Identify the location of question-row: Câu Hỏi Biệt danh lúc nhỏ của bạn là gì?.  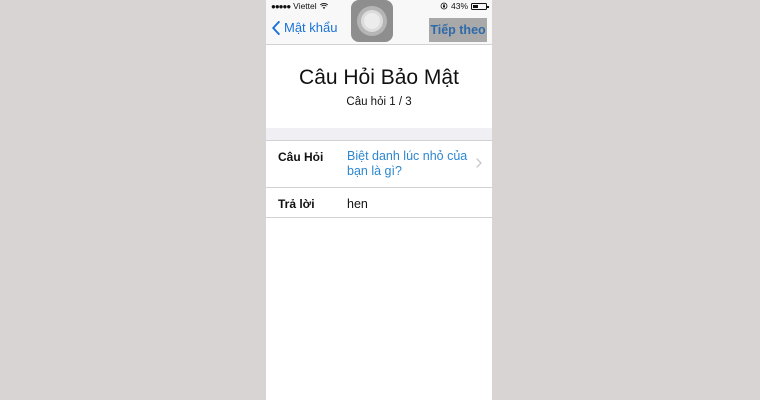
(379, 164).